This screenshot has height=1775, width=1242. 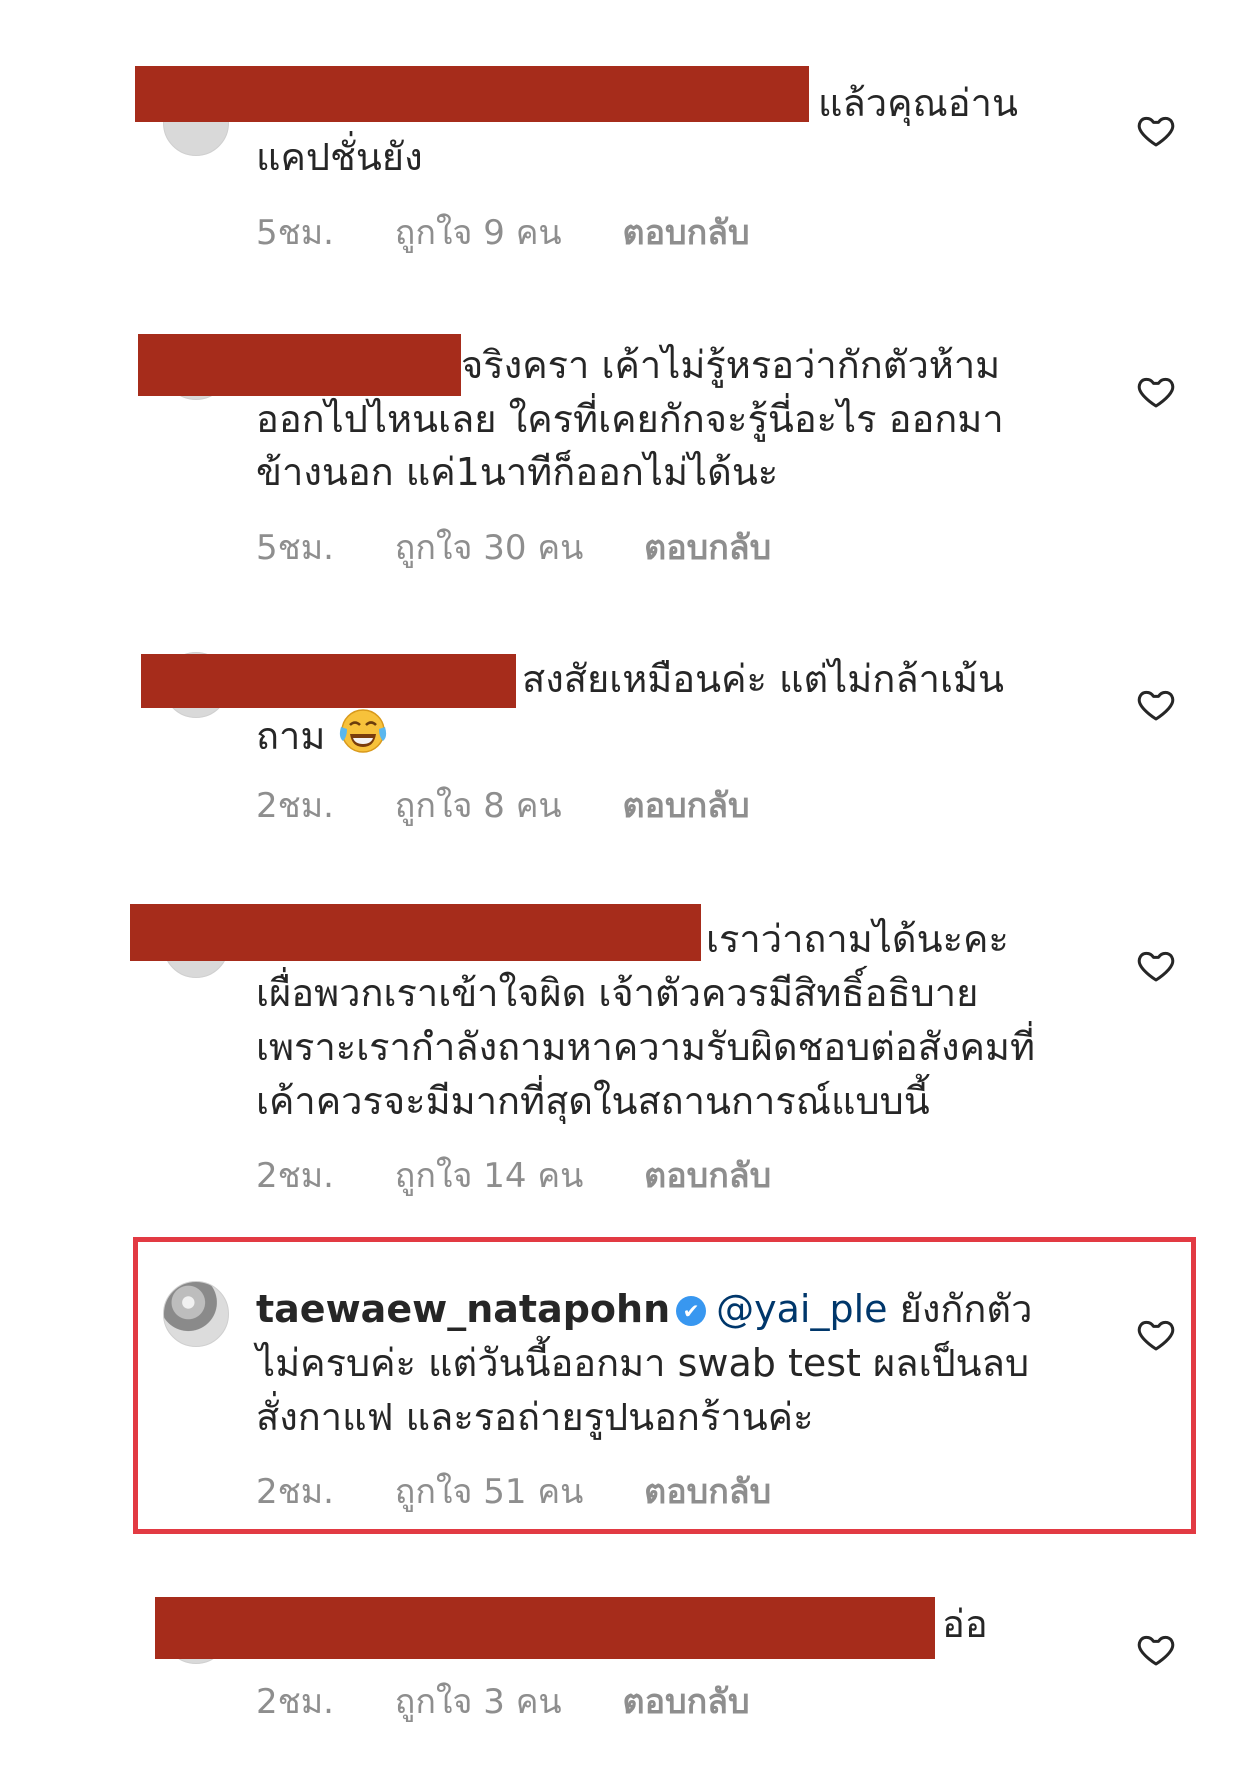 I want to click on comment-text-cont: ข้างนอก แค่1นาทีก็ออกไม่ได้นะ, so click(x=517, y=472).